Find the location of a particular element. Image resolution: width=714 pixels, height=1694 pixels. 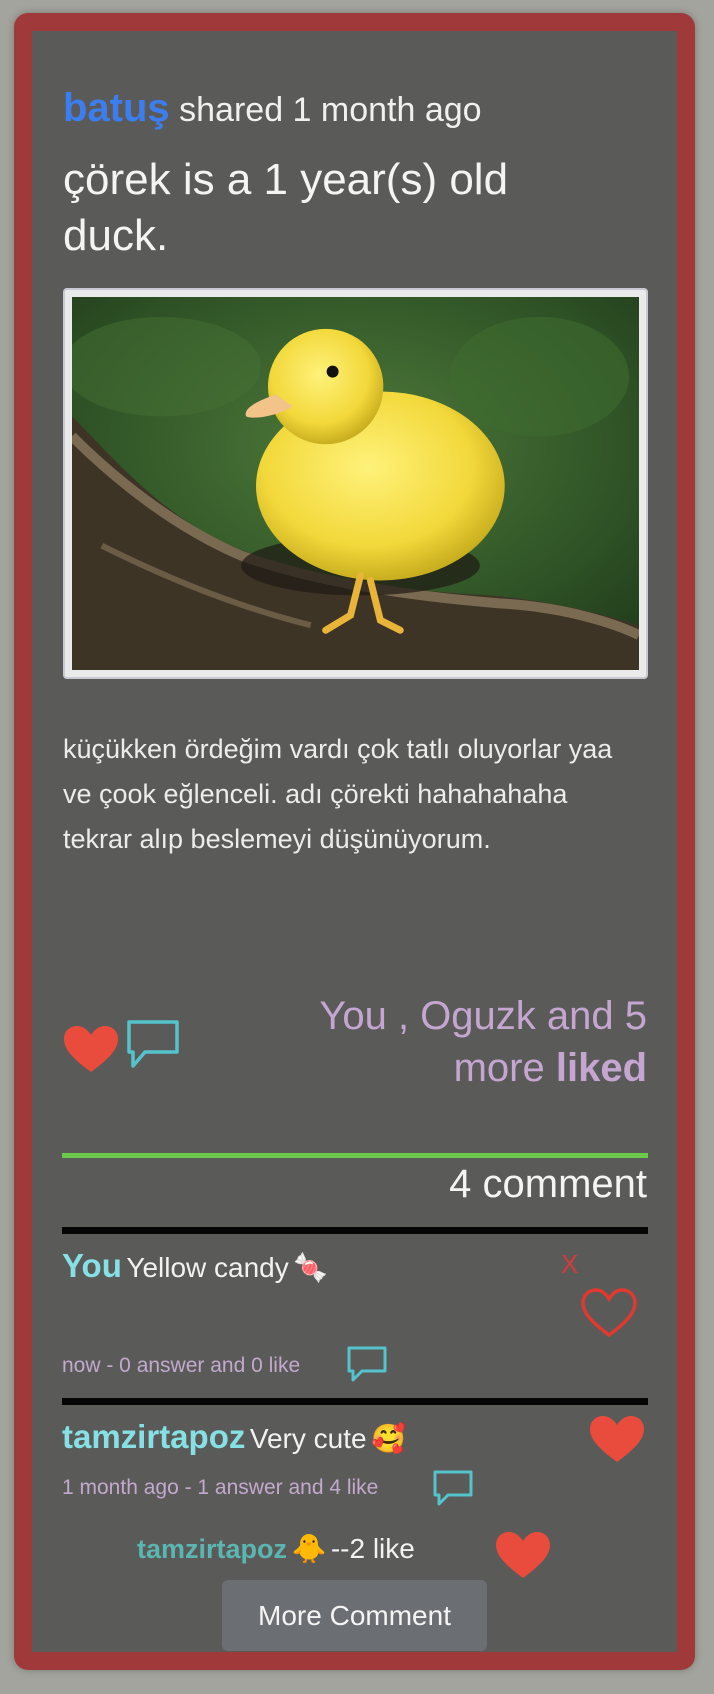

likes-summary: You , Oguzk and 5 more liked is located at coordinates (447, 1042).